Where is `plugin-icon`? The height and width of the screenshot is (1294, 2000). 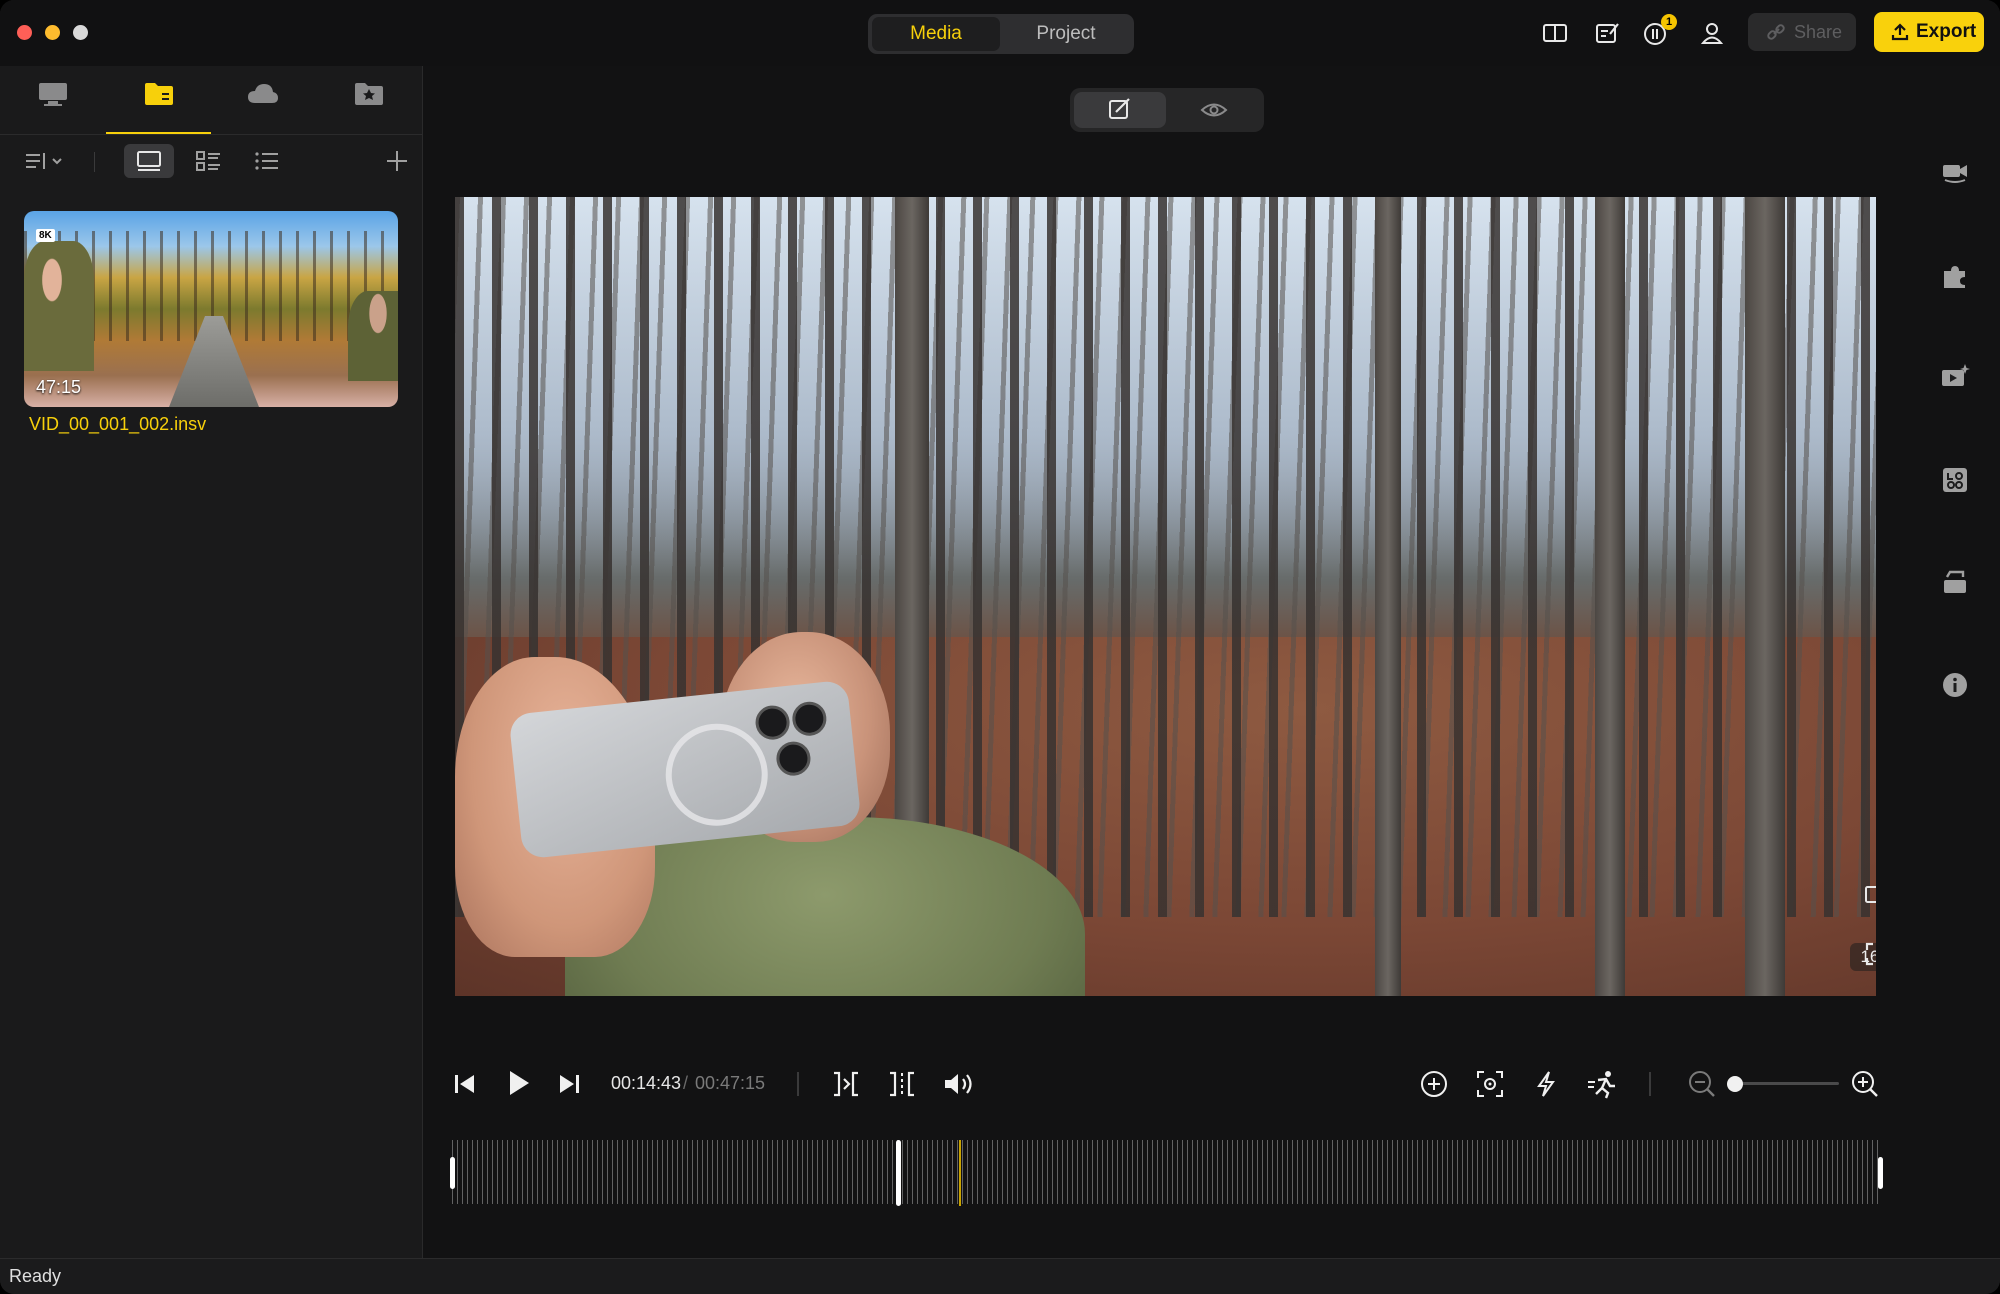
plugin-icon is located at coordinates (1955, 276).